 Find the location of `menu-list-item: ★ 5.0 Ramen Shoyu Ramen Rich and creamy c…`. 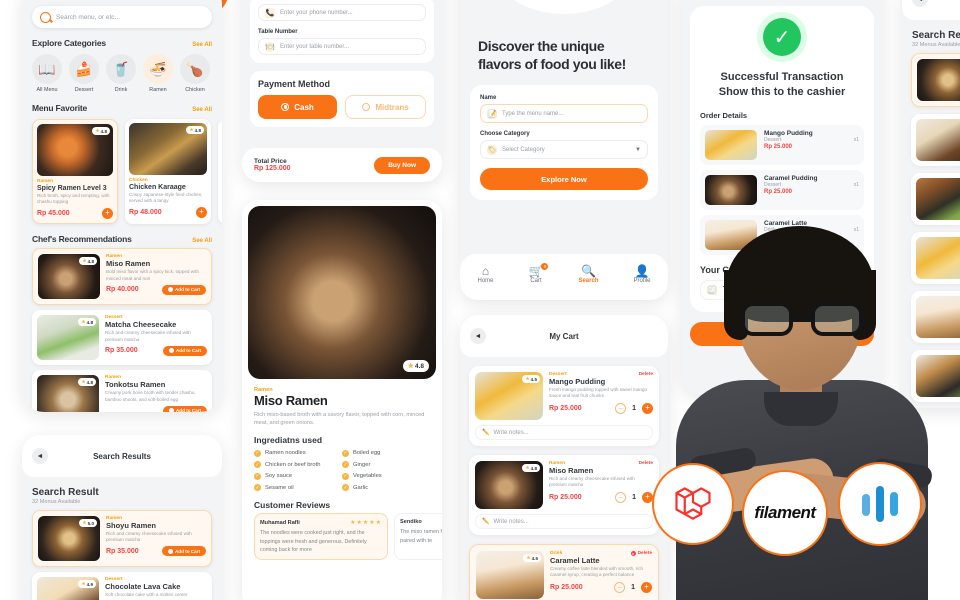

menu-list-item: ★ 5.0 Ramen Shoyu Ramen Rich and creamy c… is located at coordinates (122, 538).